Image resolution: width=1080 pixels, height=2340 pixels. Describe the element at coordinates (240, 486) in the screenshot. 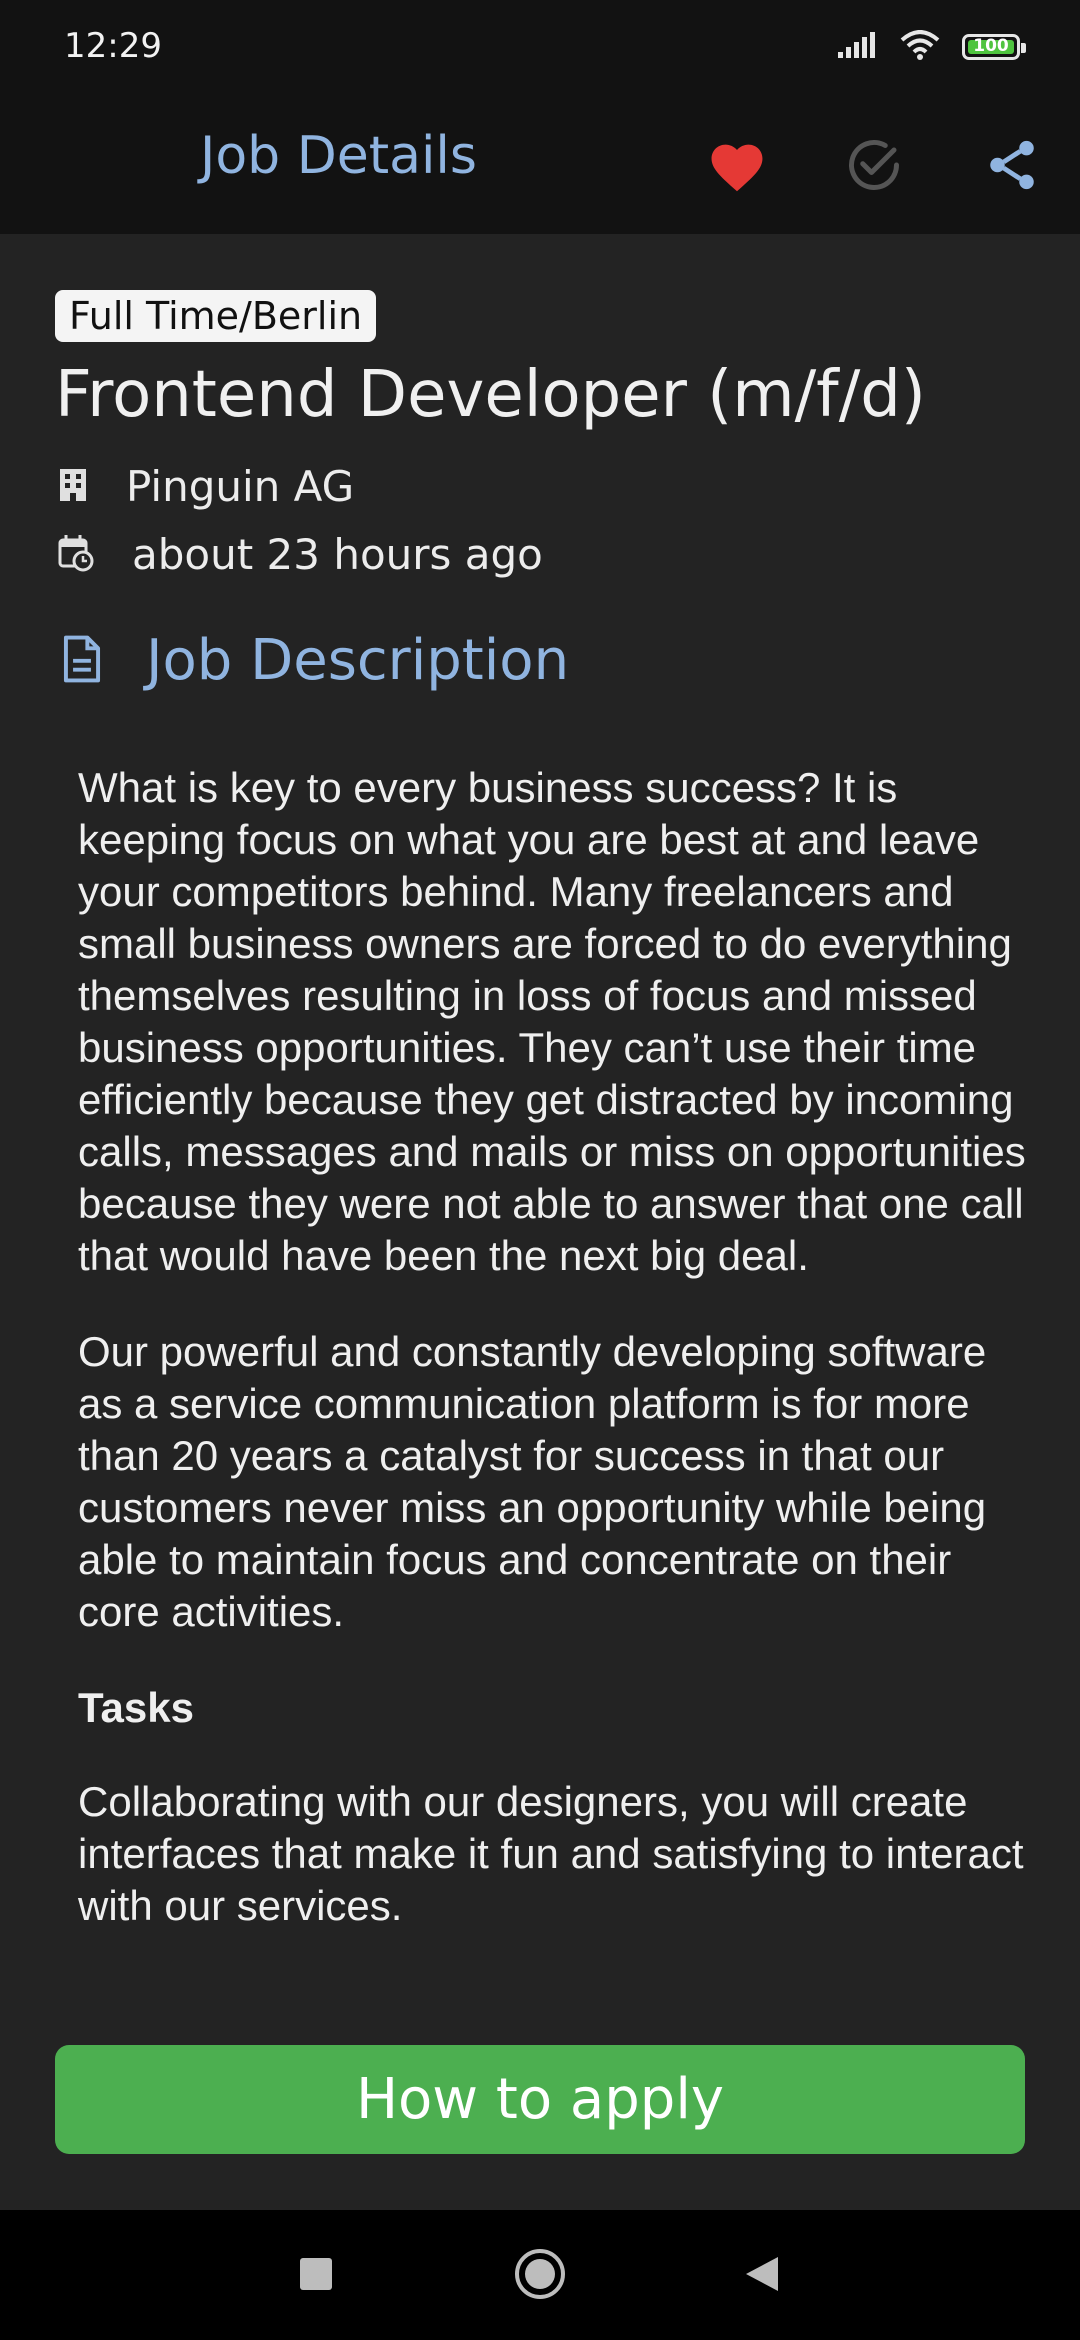

I see `company-name: Pinguin AG` at that location.